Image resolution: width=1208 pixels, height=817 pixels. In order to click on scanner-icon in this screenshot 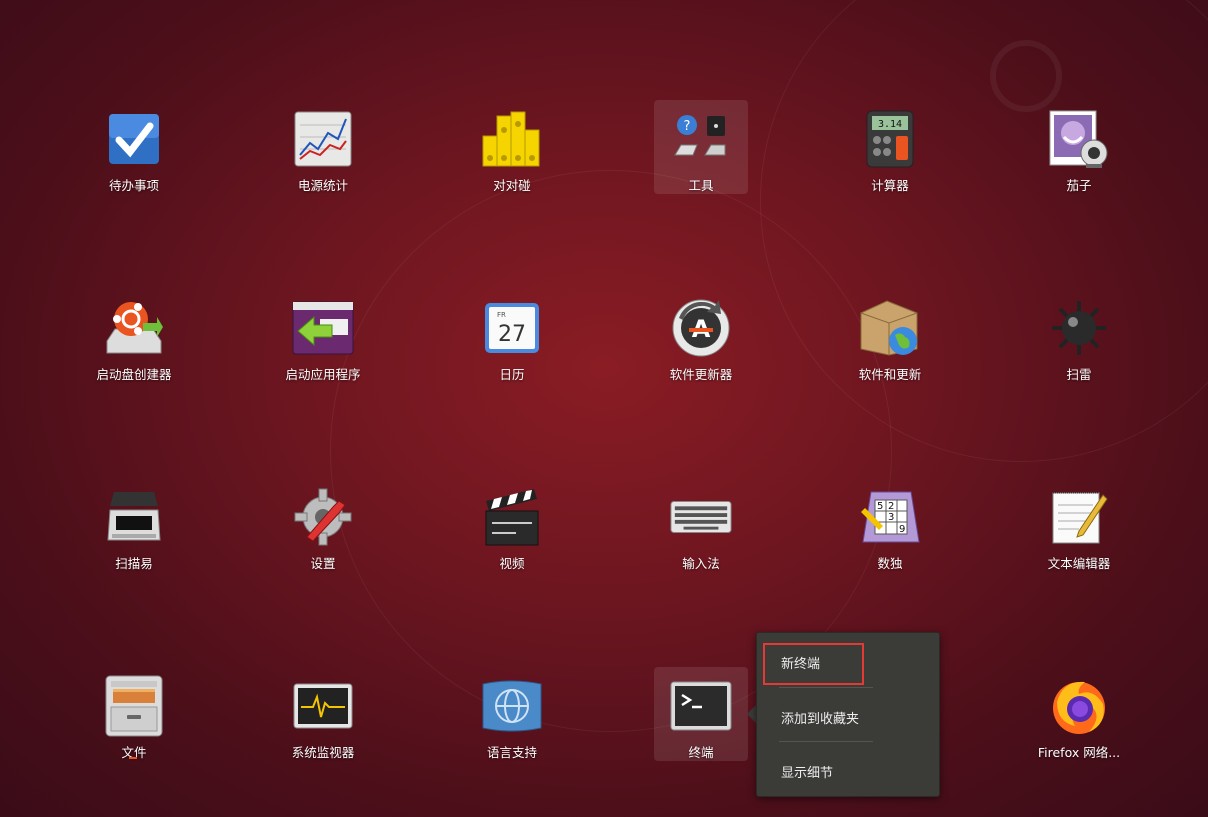, I will do `click(134, 517)`.